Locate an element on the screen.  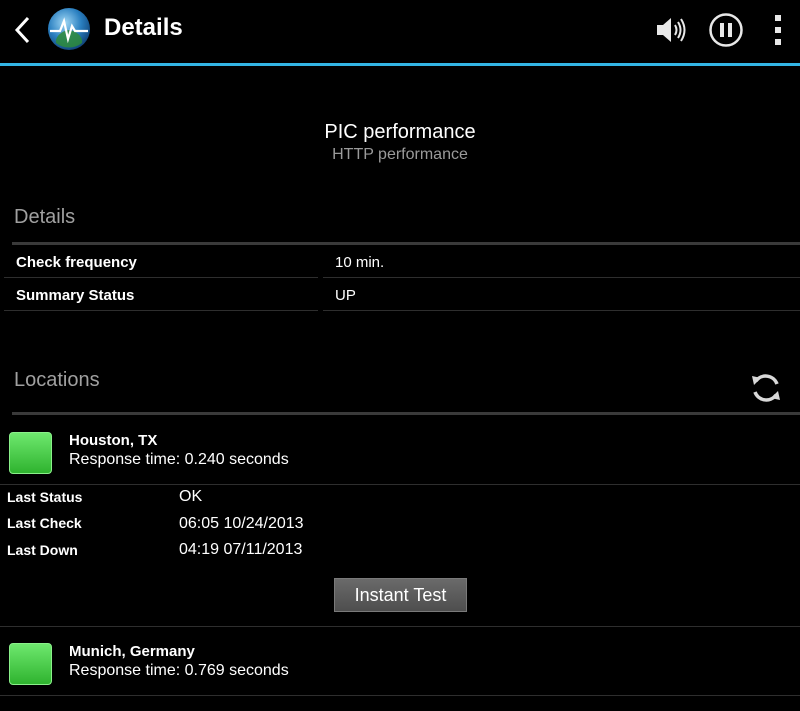
app-heartbeat-icon is located at coordinates (69, 29).